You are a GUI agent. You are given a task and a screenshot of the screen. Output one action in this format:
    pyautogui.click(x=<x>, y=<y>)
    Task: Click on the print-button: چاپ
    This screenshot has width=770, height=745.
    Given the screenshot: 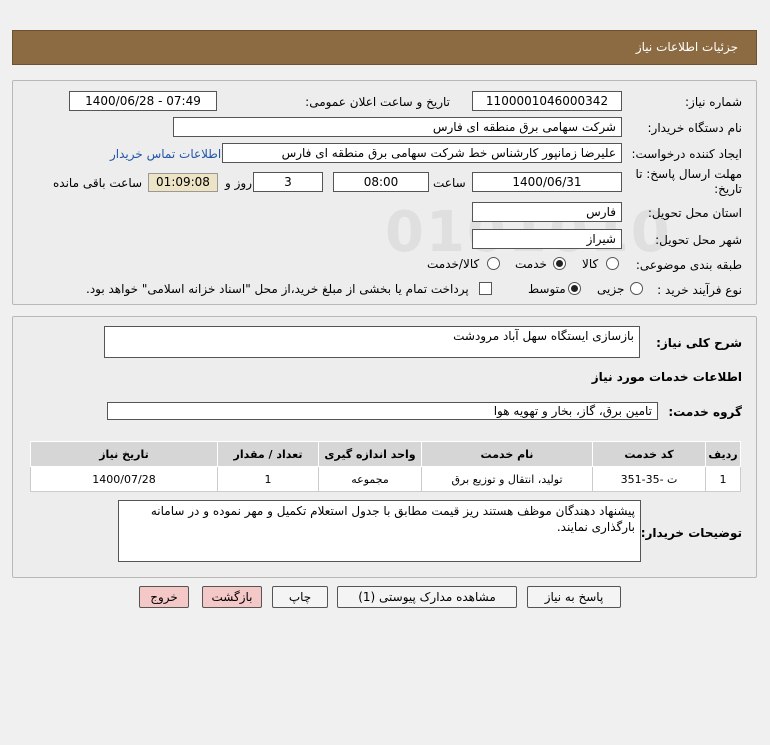 What is the action you would take?
    pyautogui.click(x=300, y=597)
    